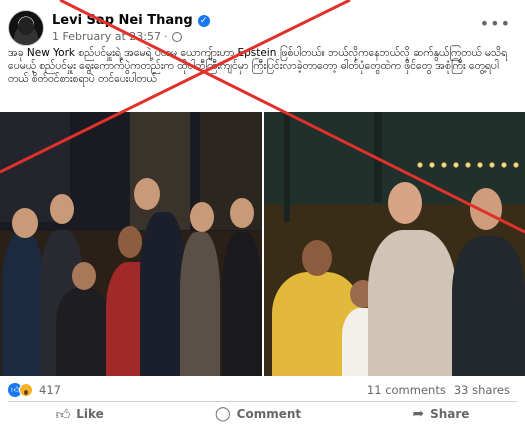 This screenshot has height=428, width=525. Describe the element at coordinates (262, 401) in the screenshot. I see `divider` at that location.